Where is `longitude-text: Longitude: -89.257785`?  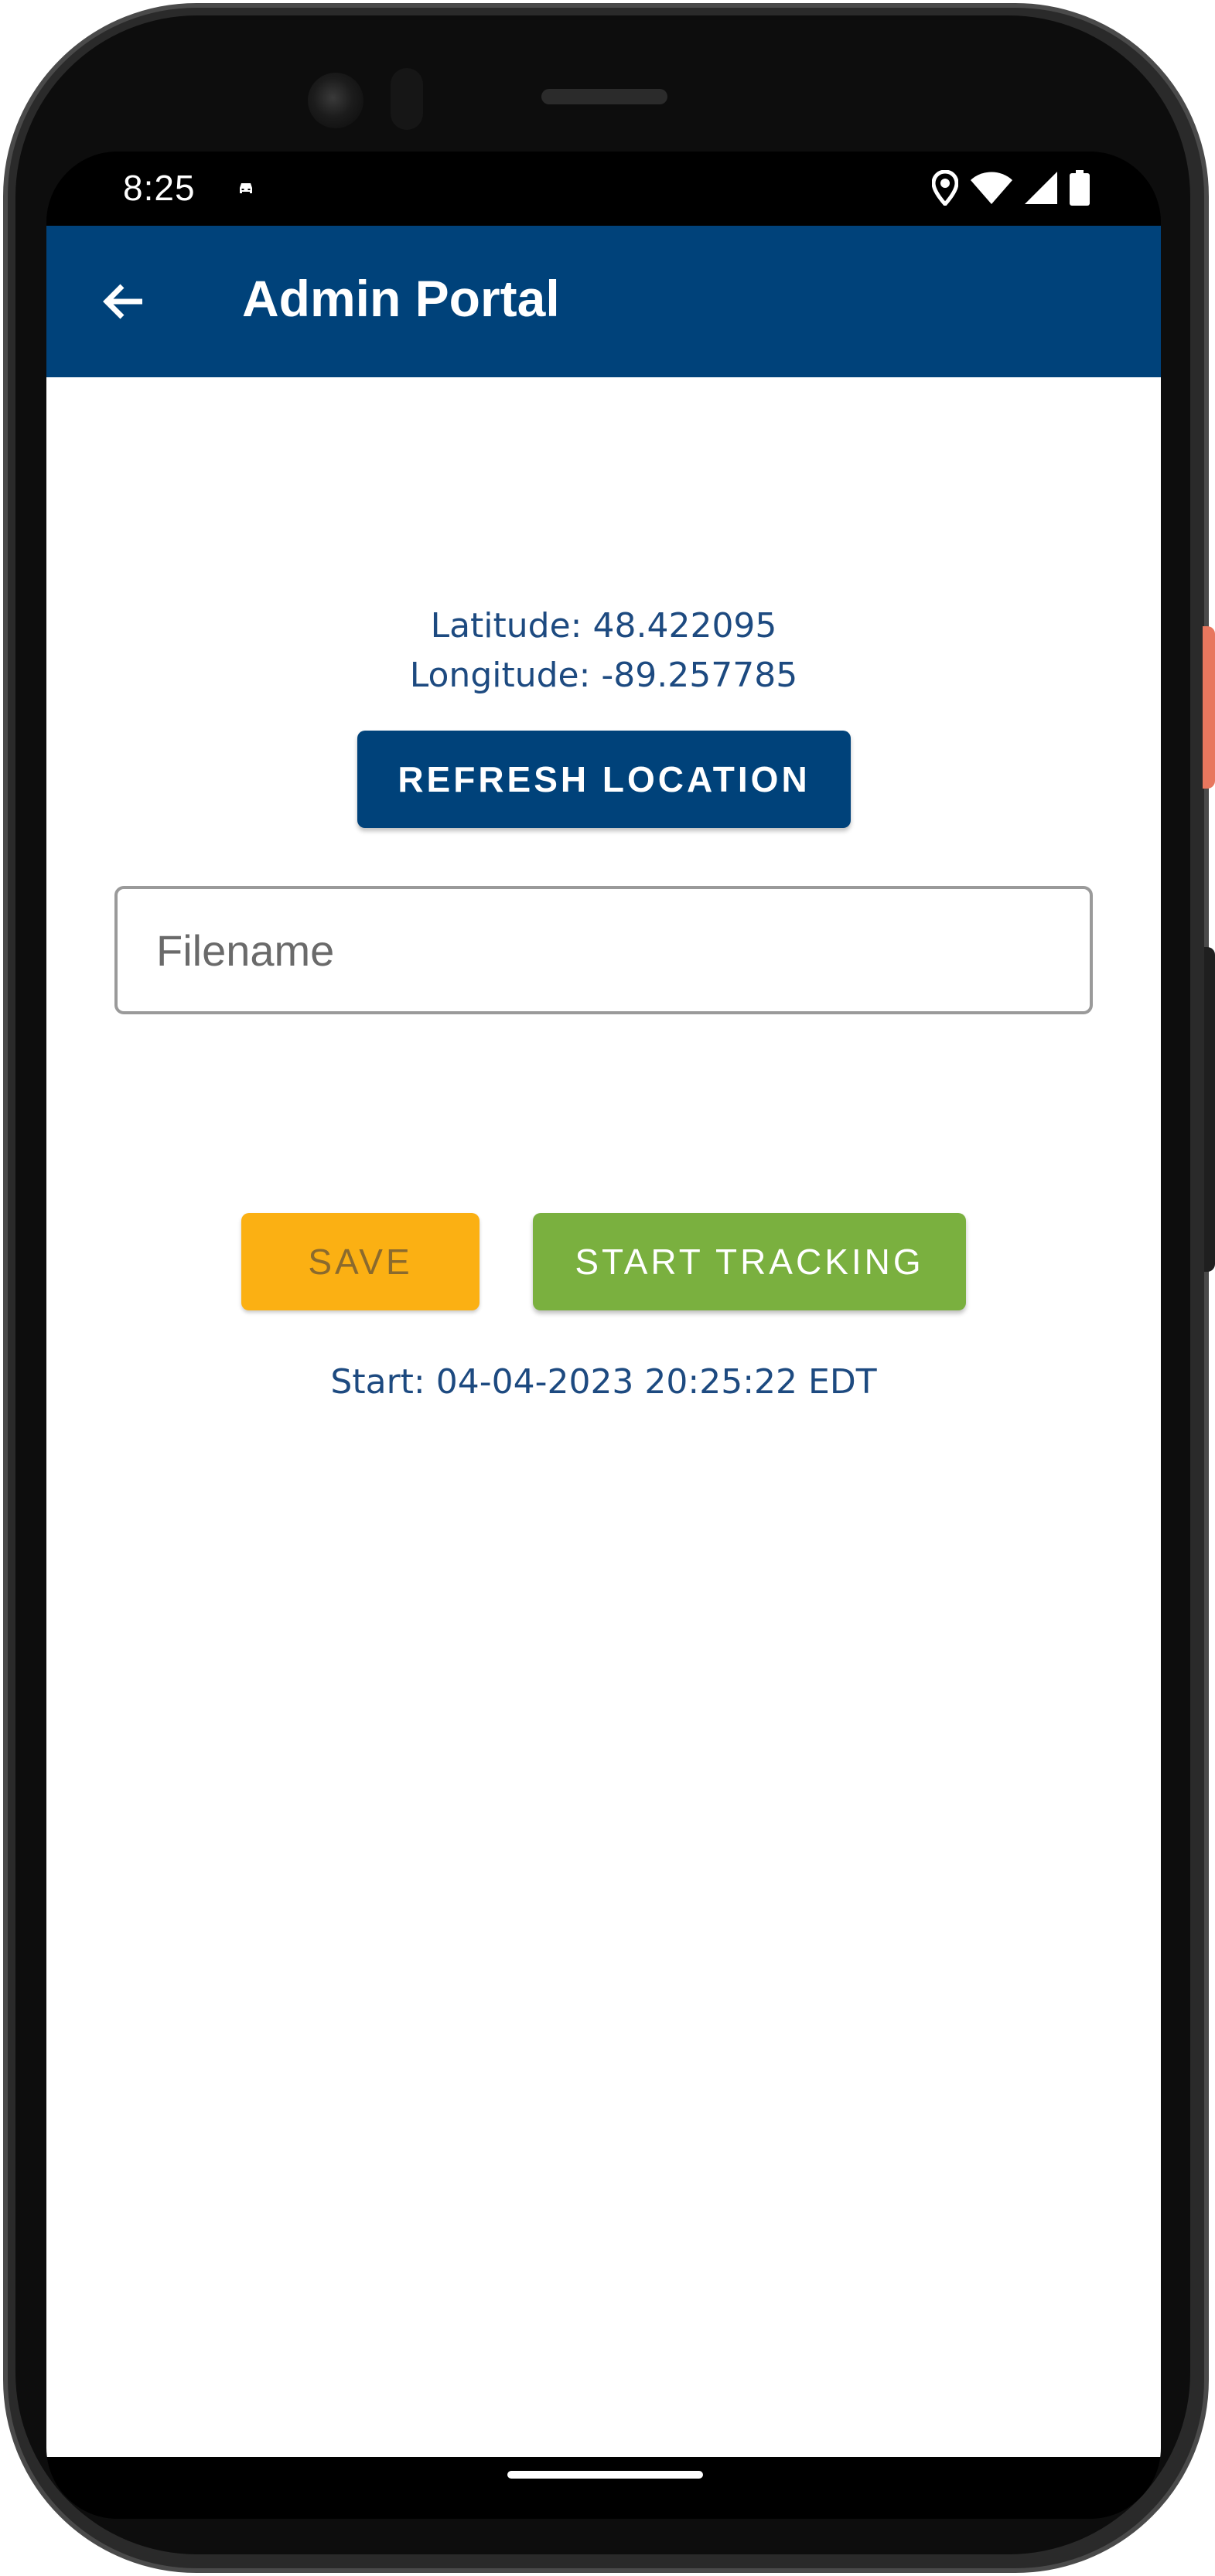
longitude-text: Longitude: -89.257785 is located at coordinates (603, 675).